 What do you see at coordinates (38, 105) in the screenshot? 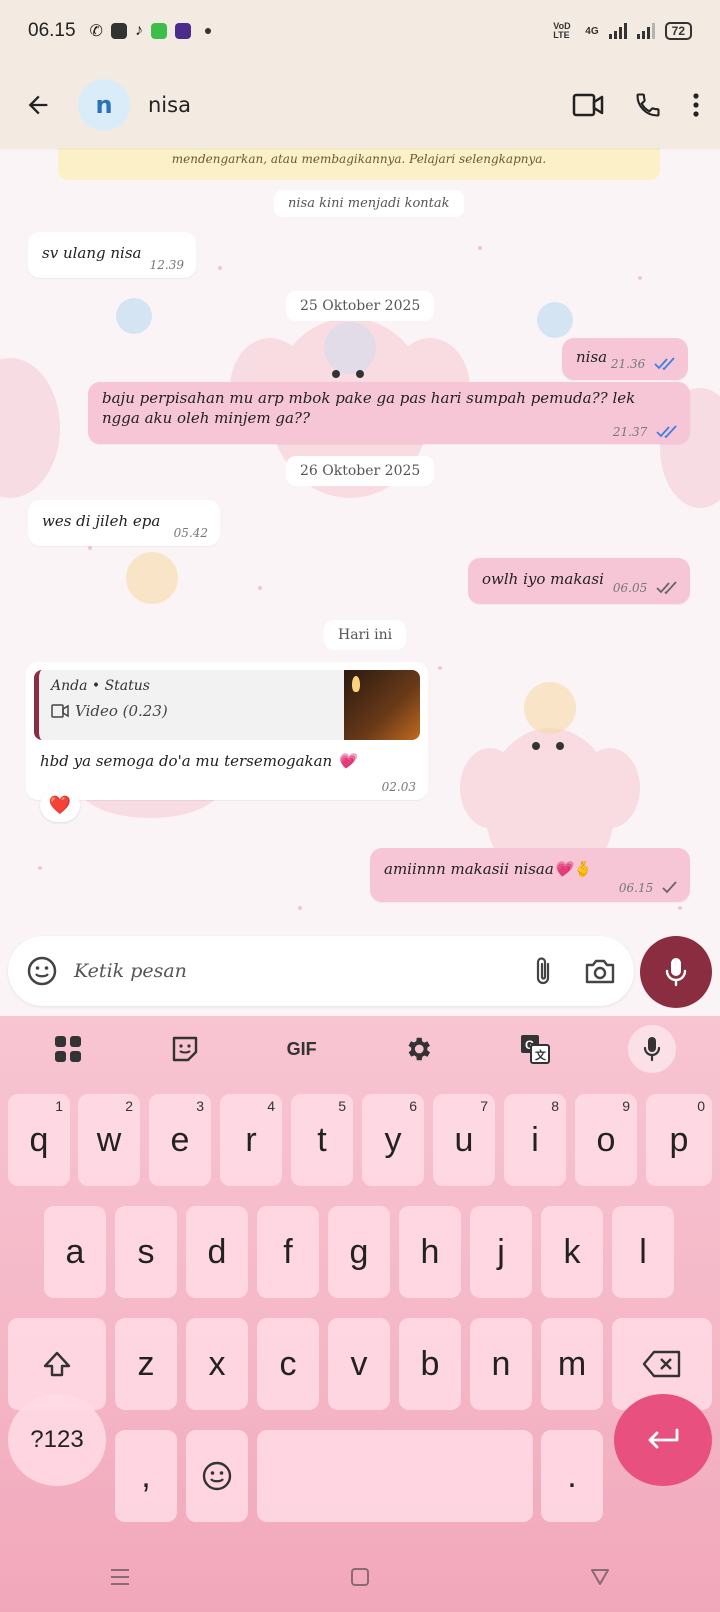
I see `back-button` at bounding box center [38, 105].